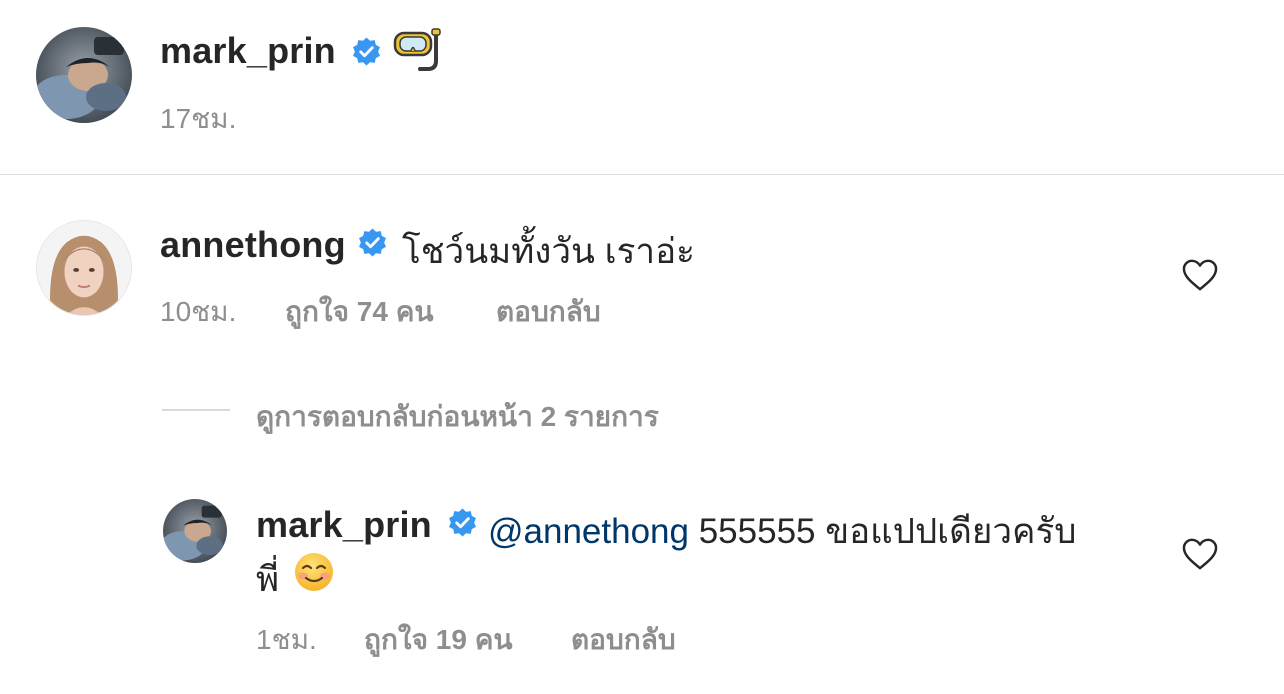 The image size is (1284, 694). Describe the element at coordinates (1200, 554) in the screenshot. I see `reply-like-heart-icon` at that location.